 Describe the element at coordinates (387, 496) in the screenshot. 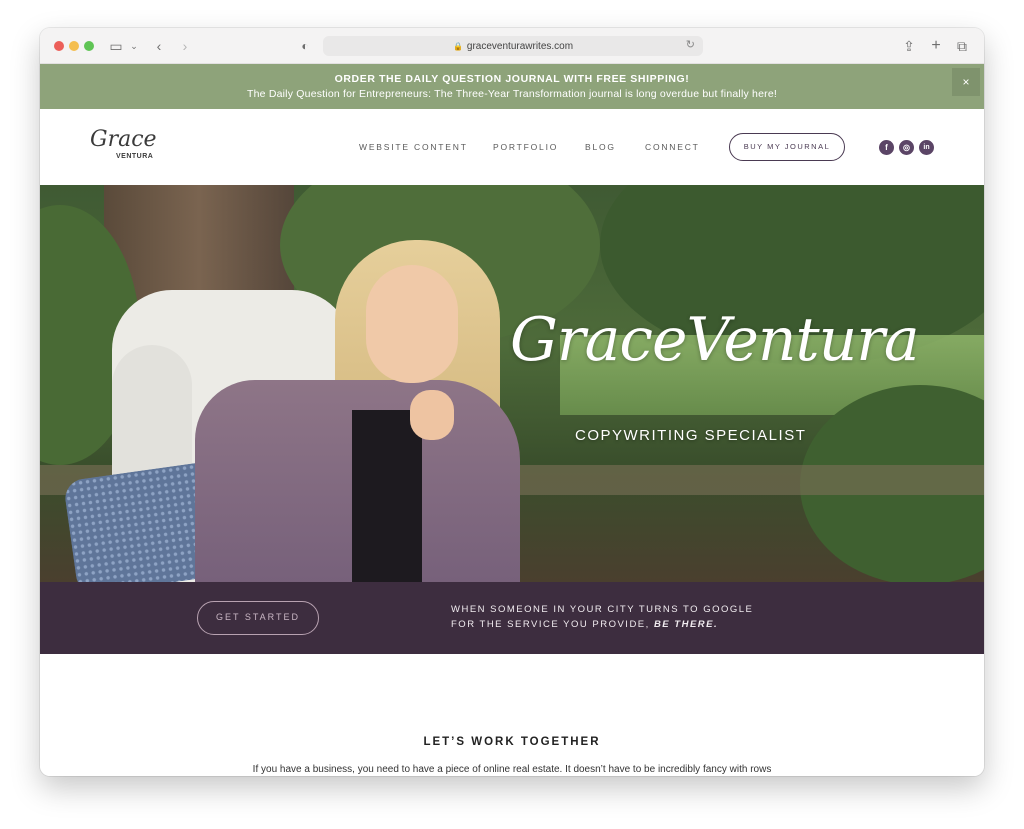

I see `portrait-shirt` at that location.